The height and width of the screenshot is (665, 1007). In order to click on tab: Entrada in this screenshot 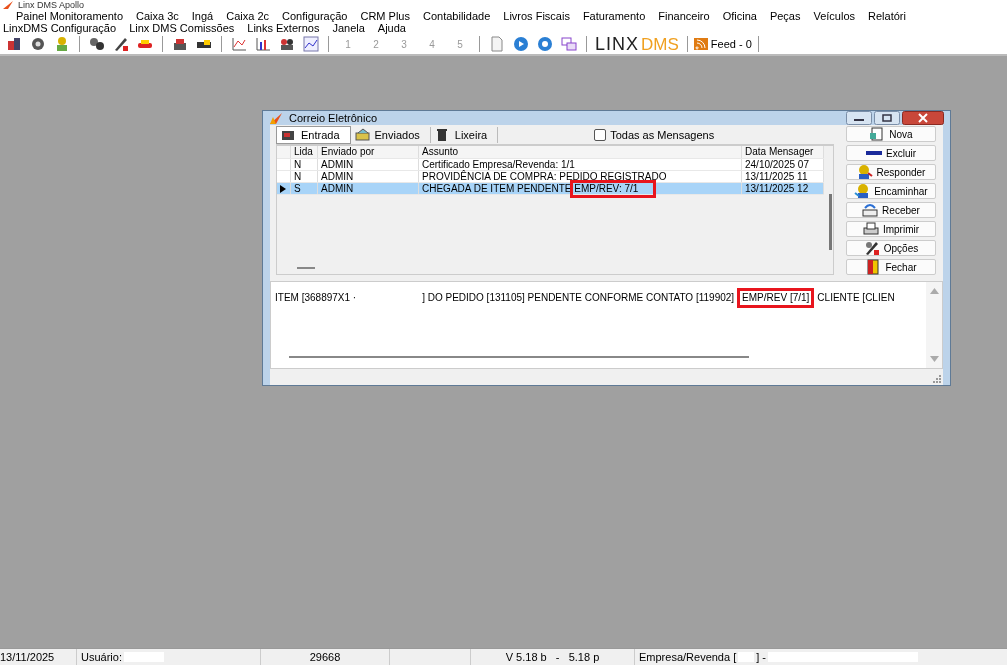, I will do `click(313, 135)`.